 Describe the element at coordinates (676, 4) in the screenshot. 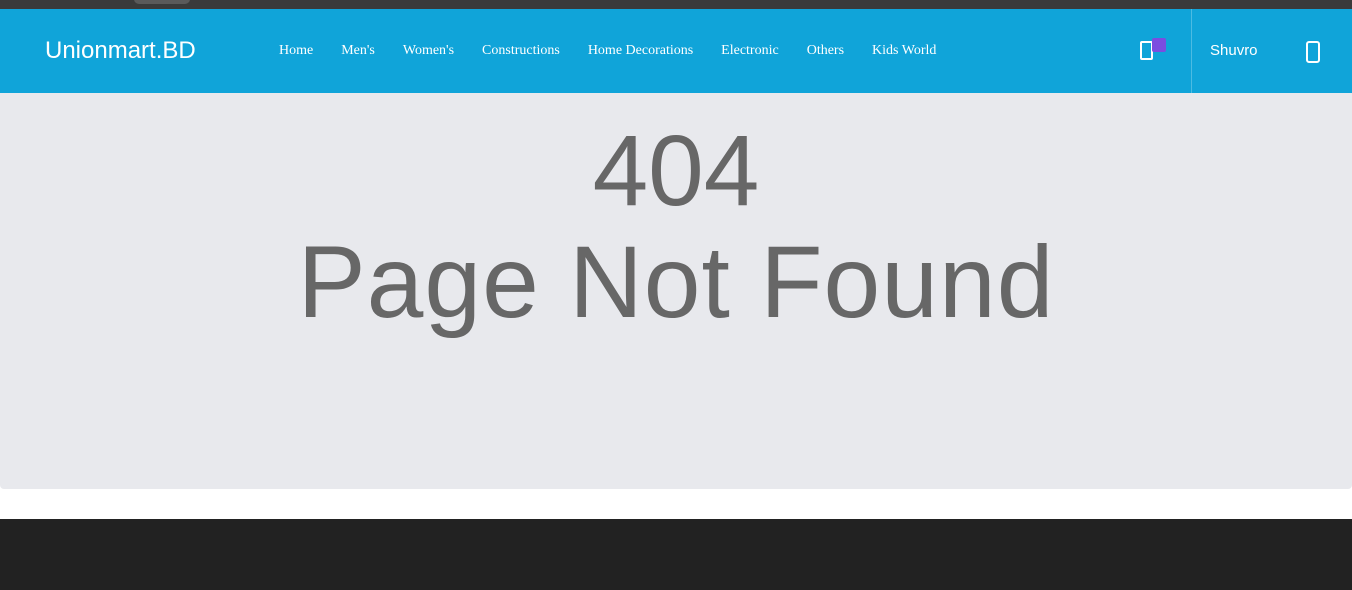

I see `top-bar` at that location.